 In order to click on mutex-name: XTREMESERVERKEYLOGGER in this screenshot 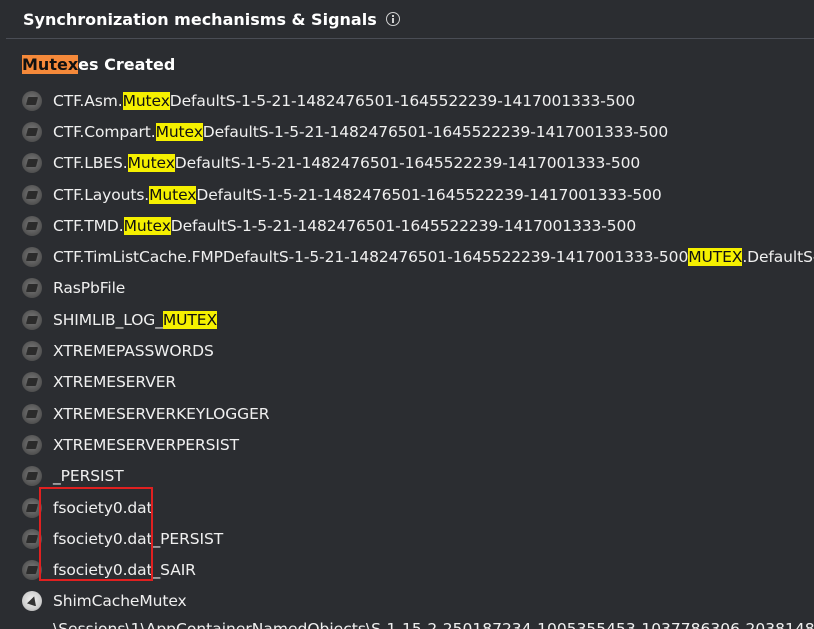, I will do `click(161, 413)`.